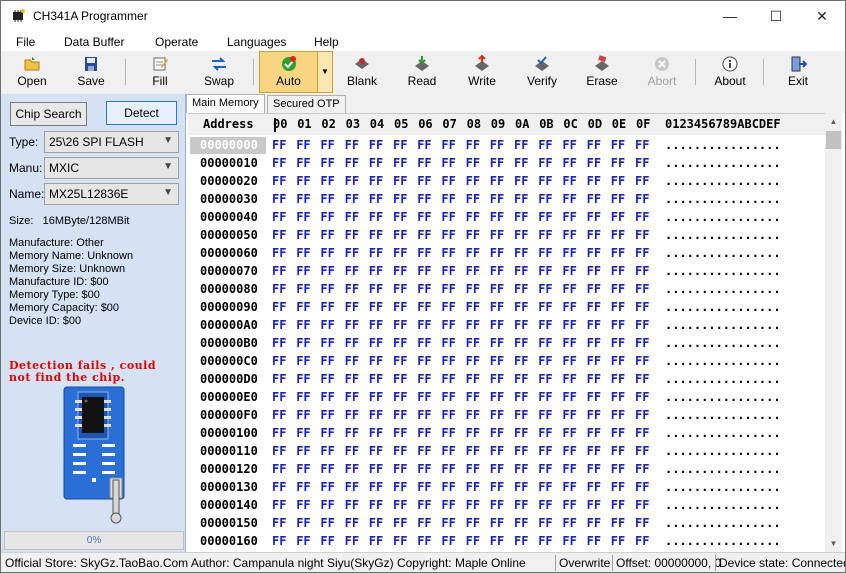 The width and height of the screenshot is (846, 573). I want to click on auto-button: Auto, so click(288, 72).